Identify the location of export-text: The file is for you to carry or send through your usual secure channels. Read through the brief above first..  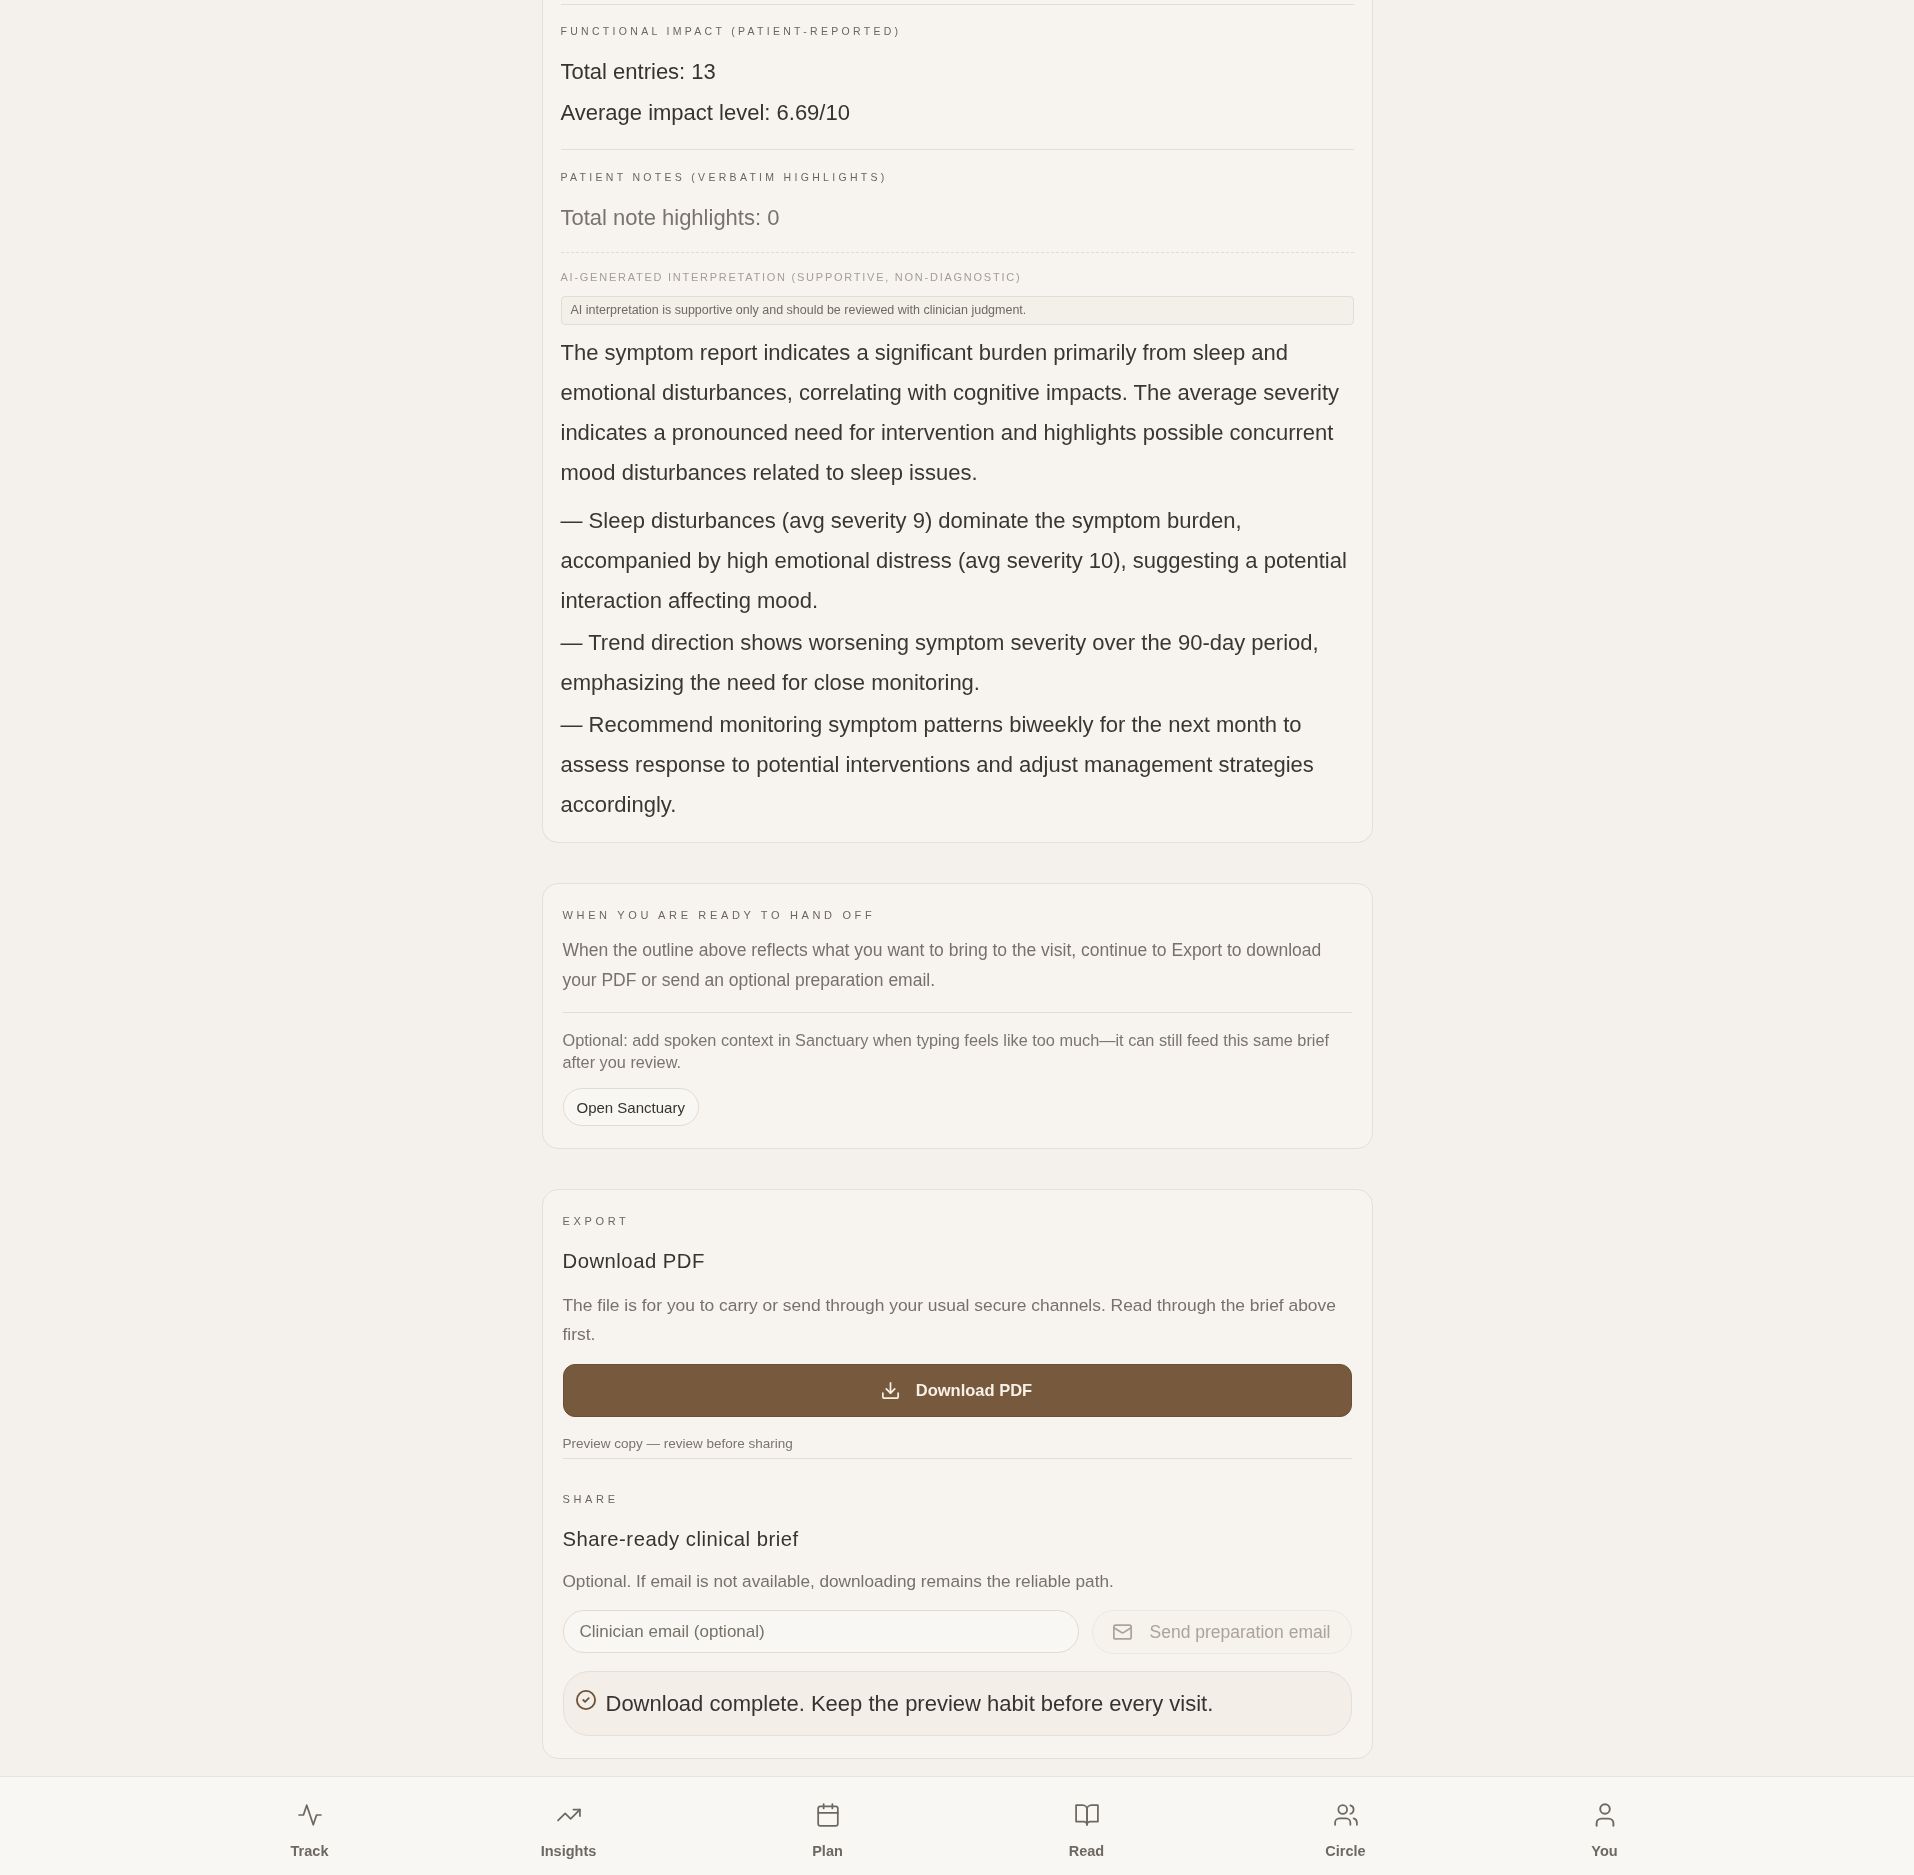
(949, 1320).